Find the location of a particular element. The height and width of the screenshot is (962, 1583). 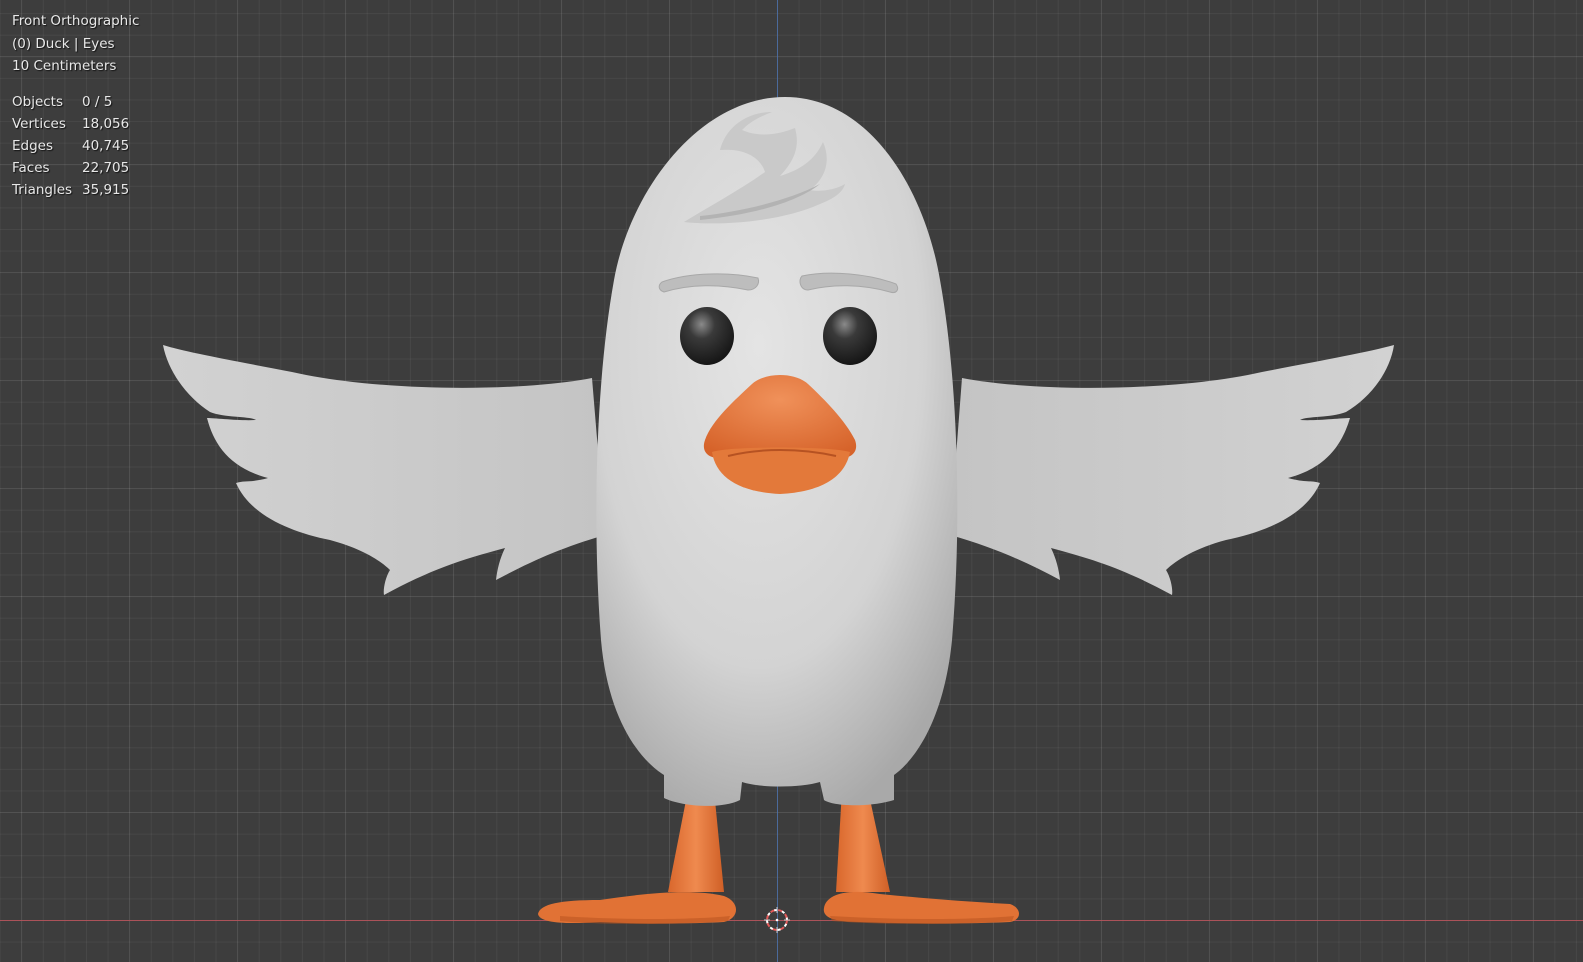

collection-info: (0) Duck | Eyes is located at coordinates (63, 43).